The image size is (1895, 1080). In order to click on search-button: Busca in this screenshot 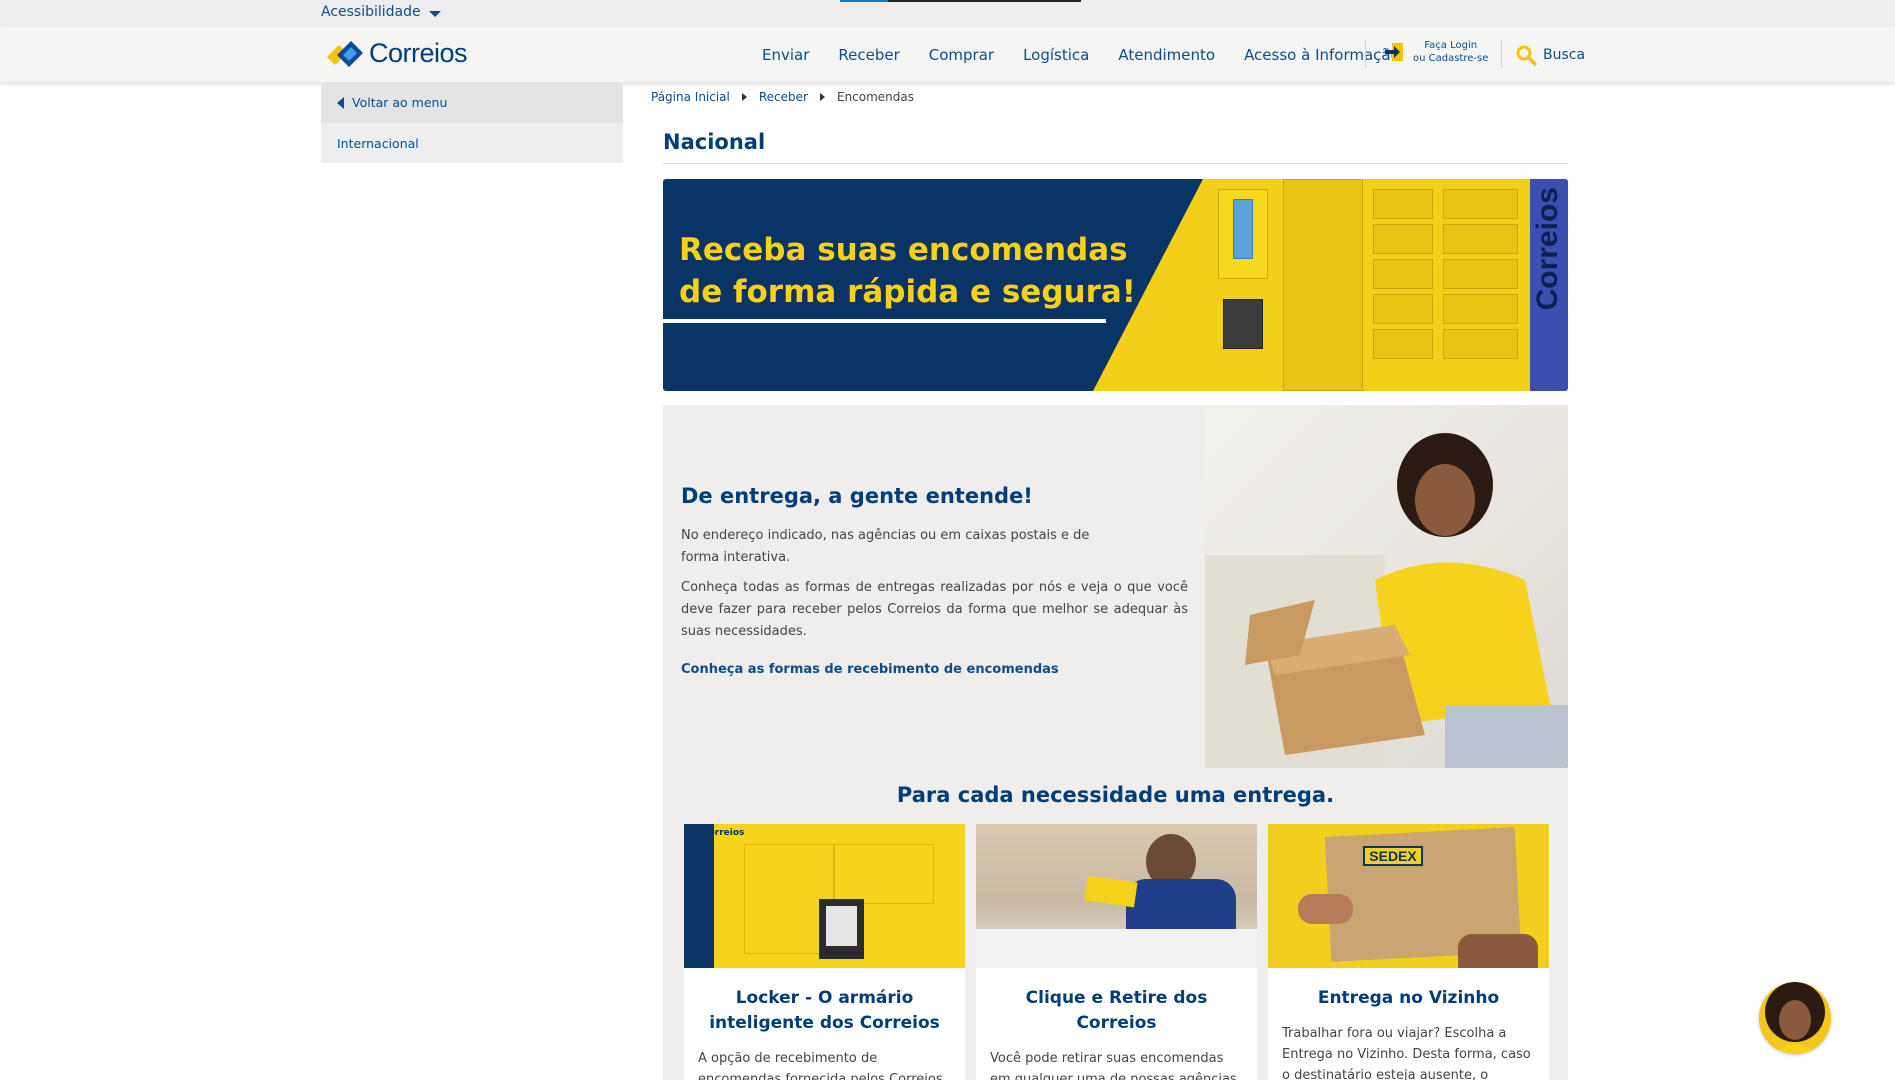, I will do `click(1550, 55)`.